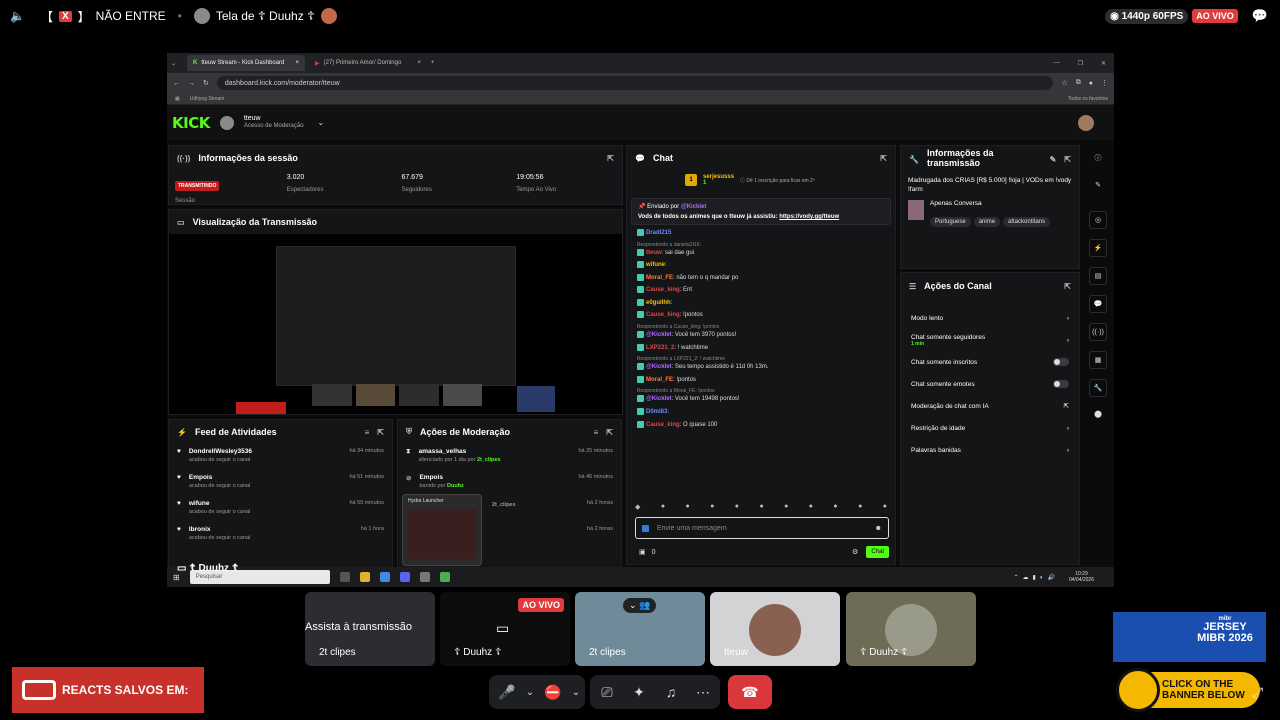 The height and width of the screenshot is (720, 1280). What do you see at coordinates (177, 99) in the screenshot?
I see `apps-icon: ▦` at bounding box center [177, 99].